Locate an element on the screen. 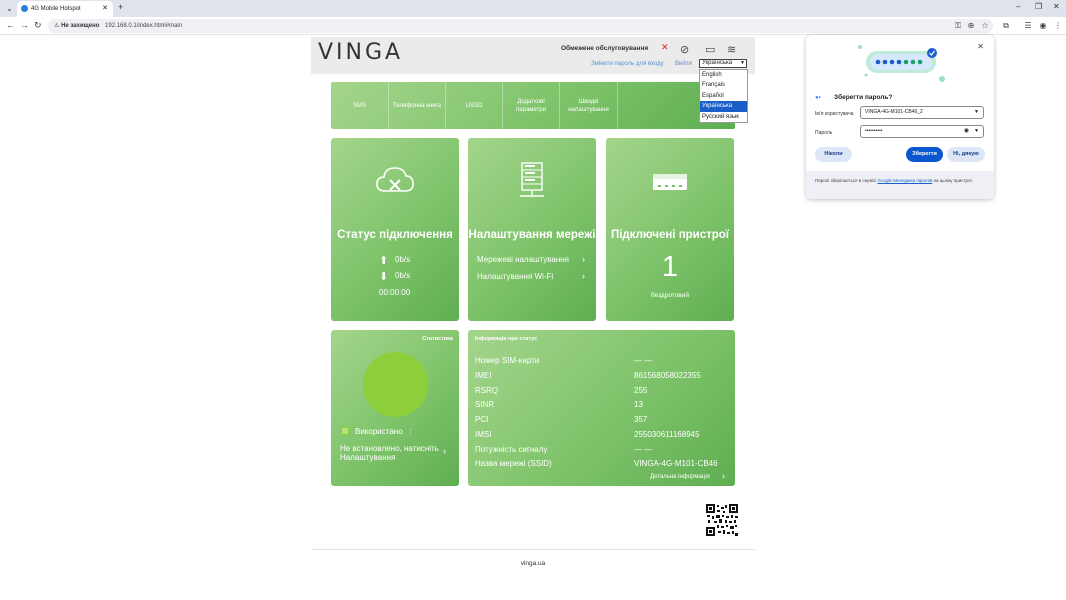 The image size is (1066, 600). info-row: RSRQ 255 is located at coordinates (602, 393).